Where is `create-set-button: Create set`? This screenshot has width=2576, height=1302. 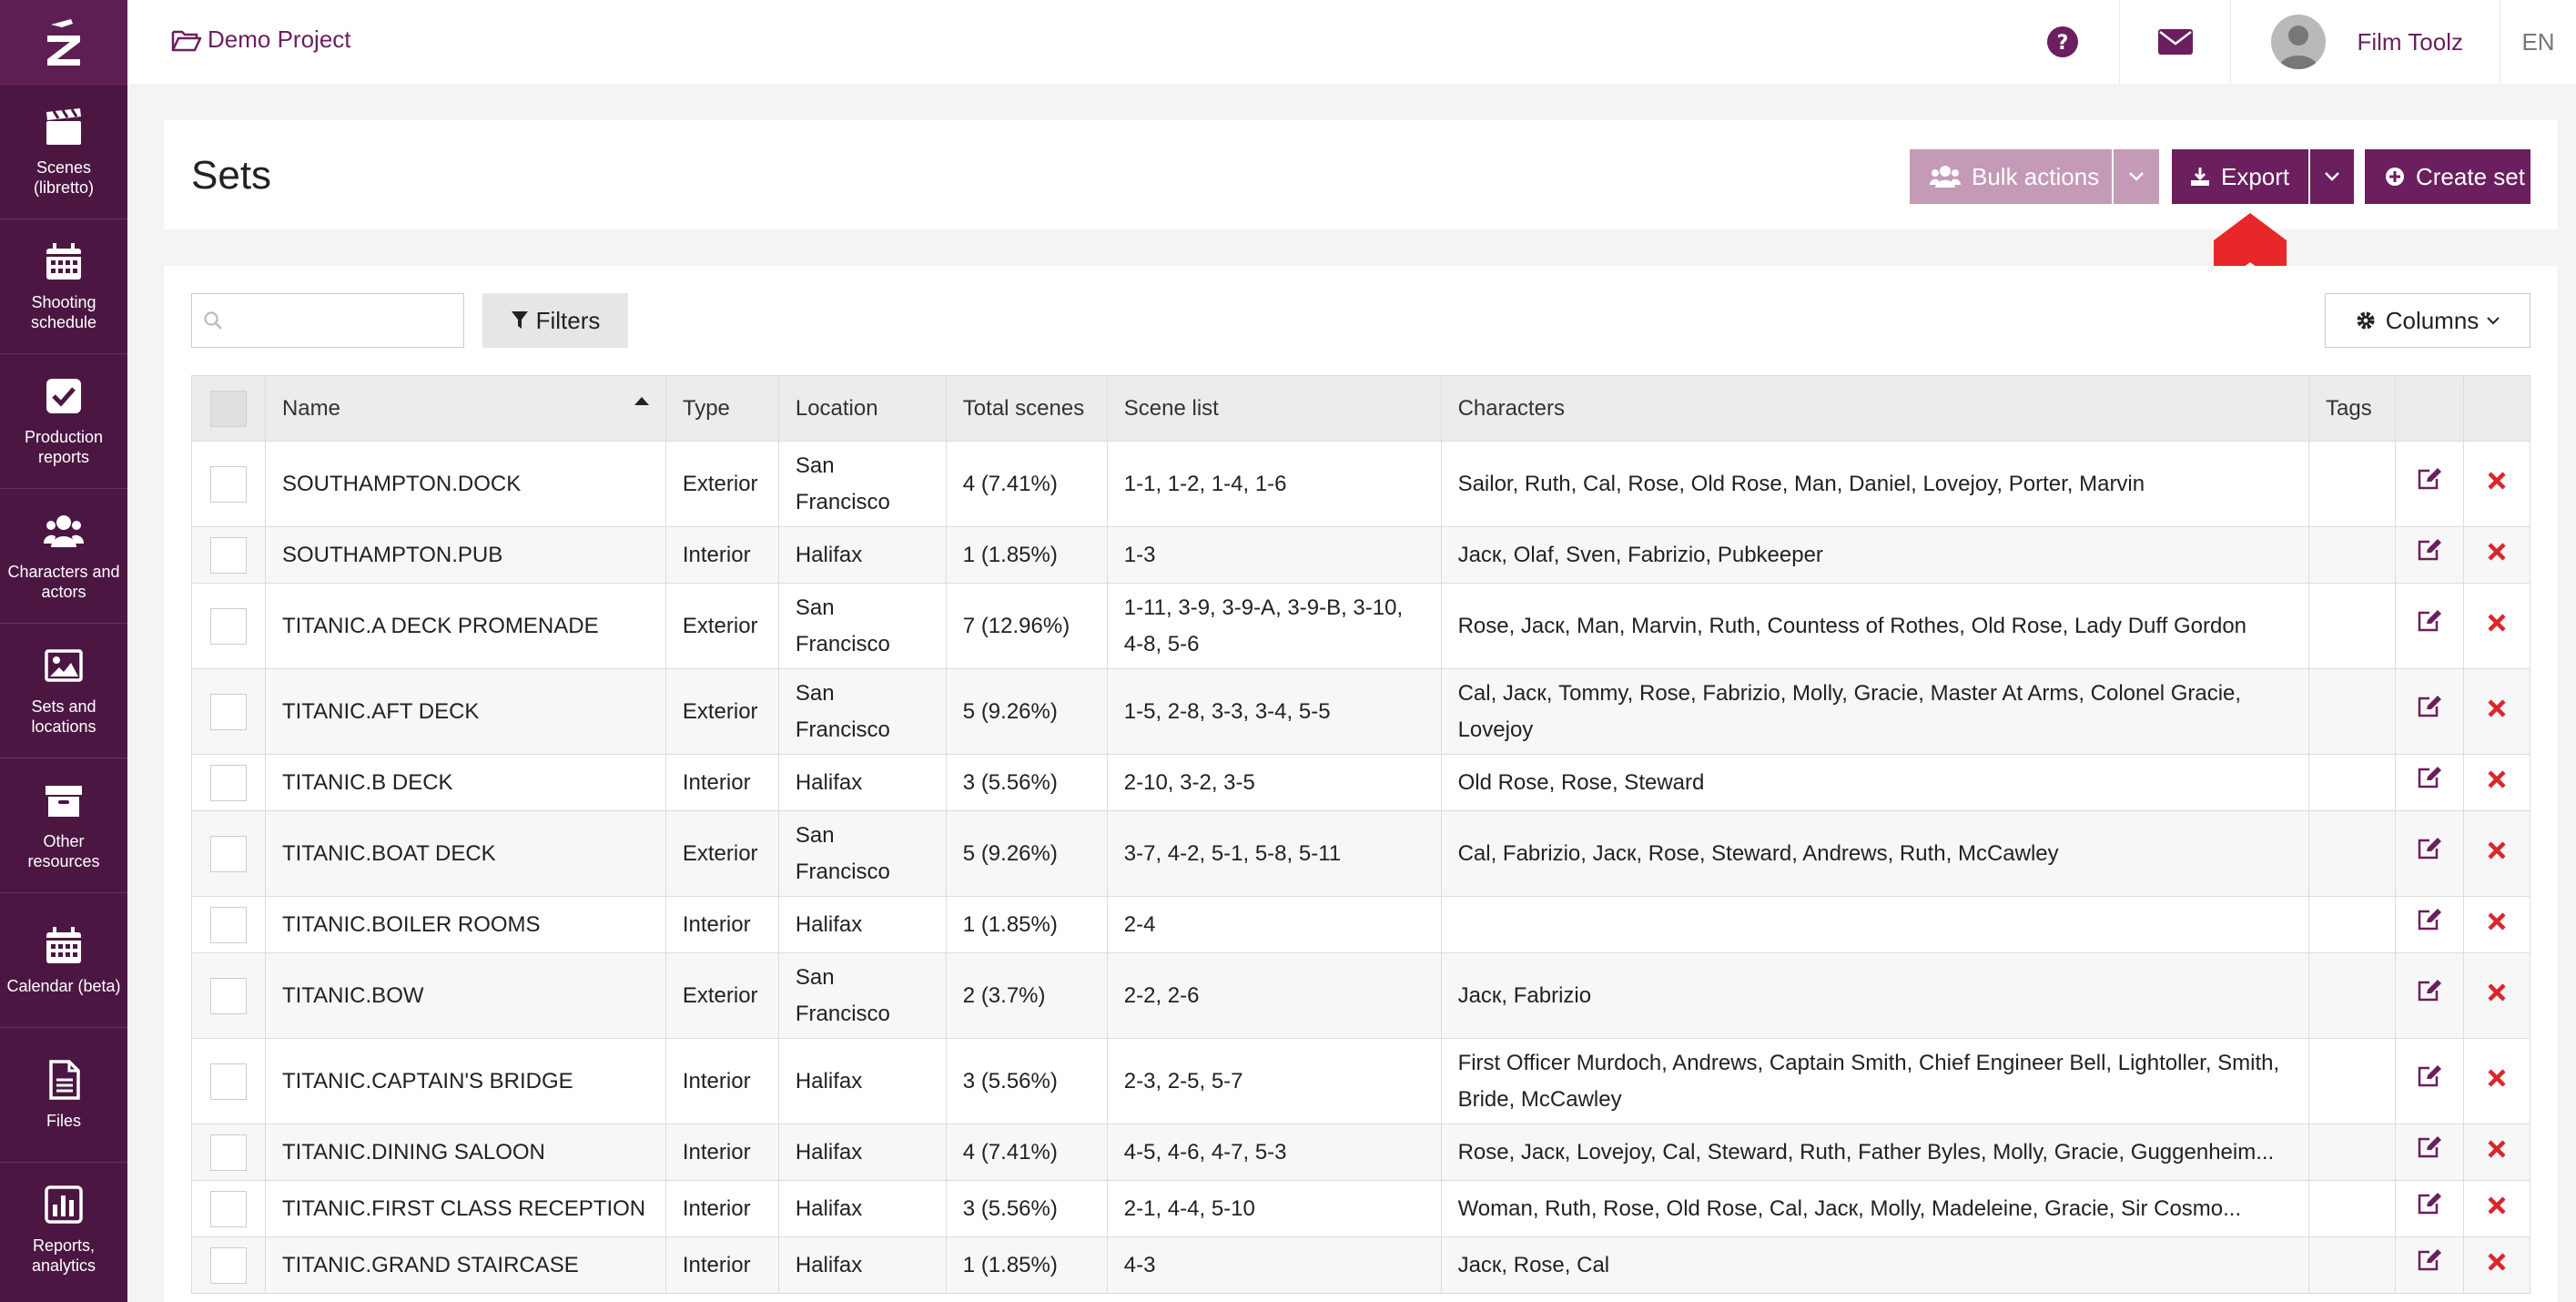
create-set-button: Create set is located at coordinates (2447, 176).